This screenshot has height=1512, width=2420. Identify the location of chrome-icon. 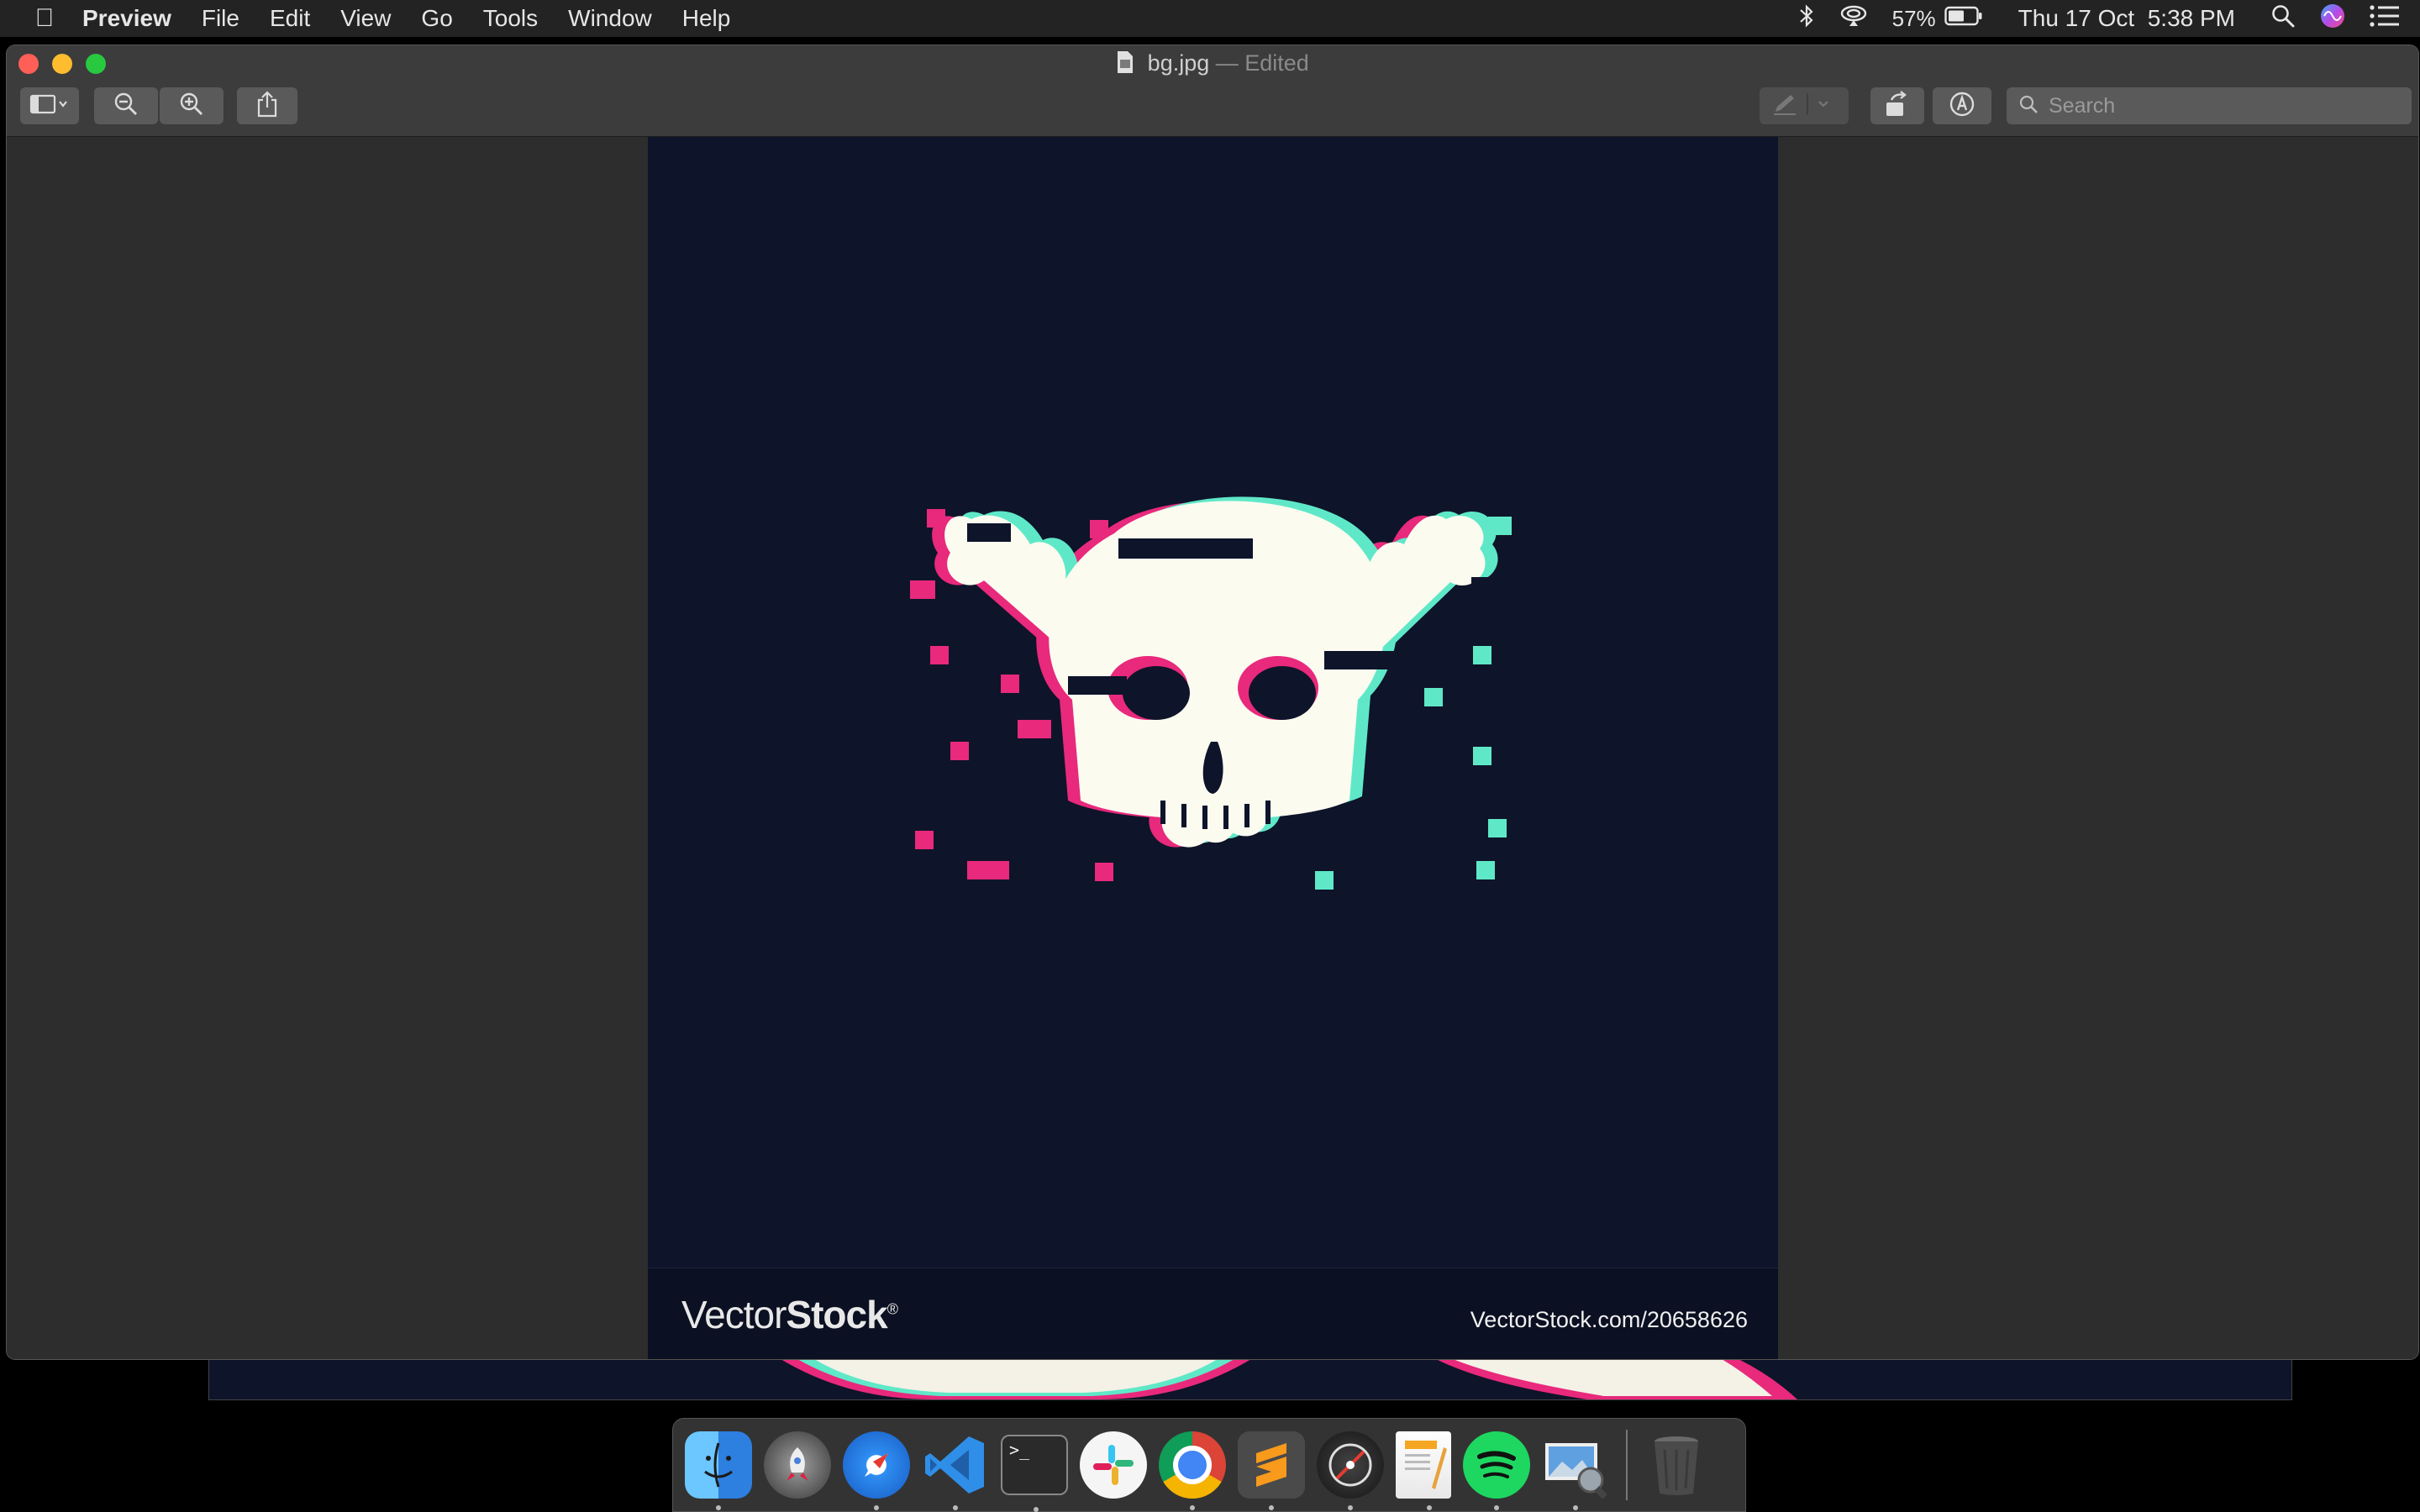
(1193, 1465).